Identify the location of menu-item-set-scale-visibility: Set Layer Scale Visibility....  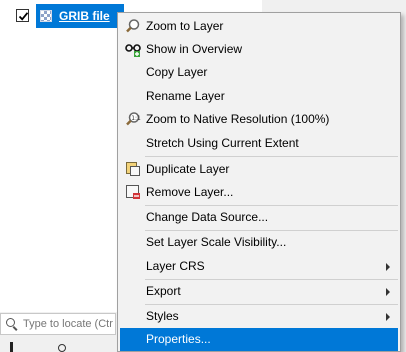
(259, 242).